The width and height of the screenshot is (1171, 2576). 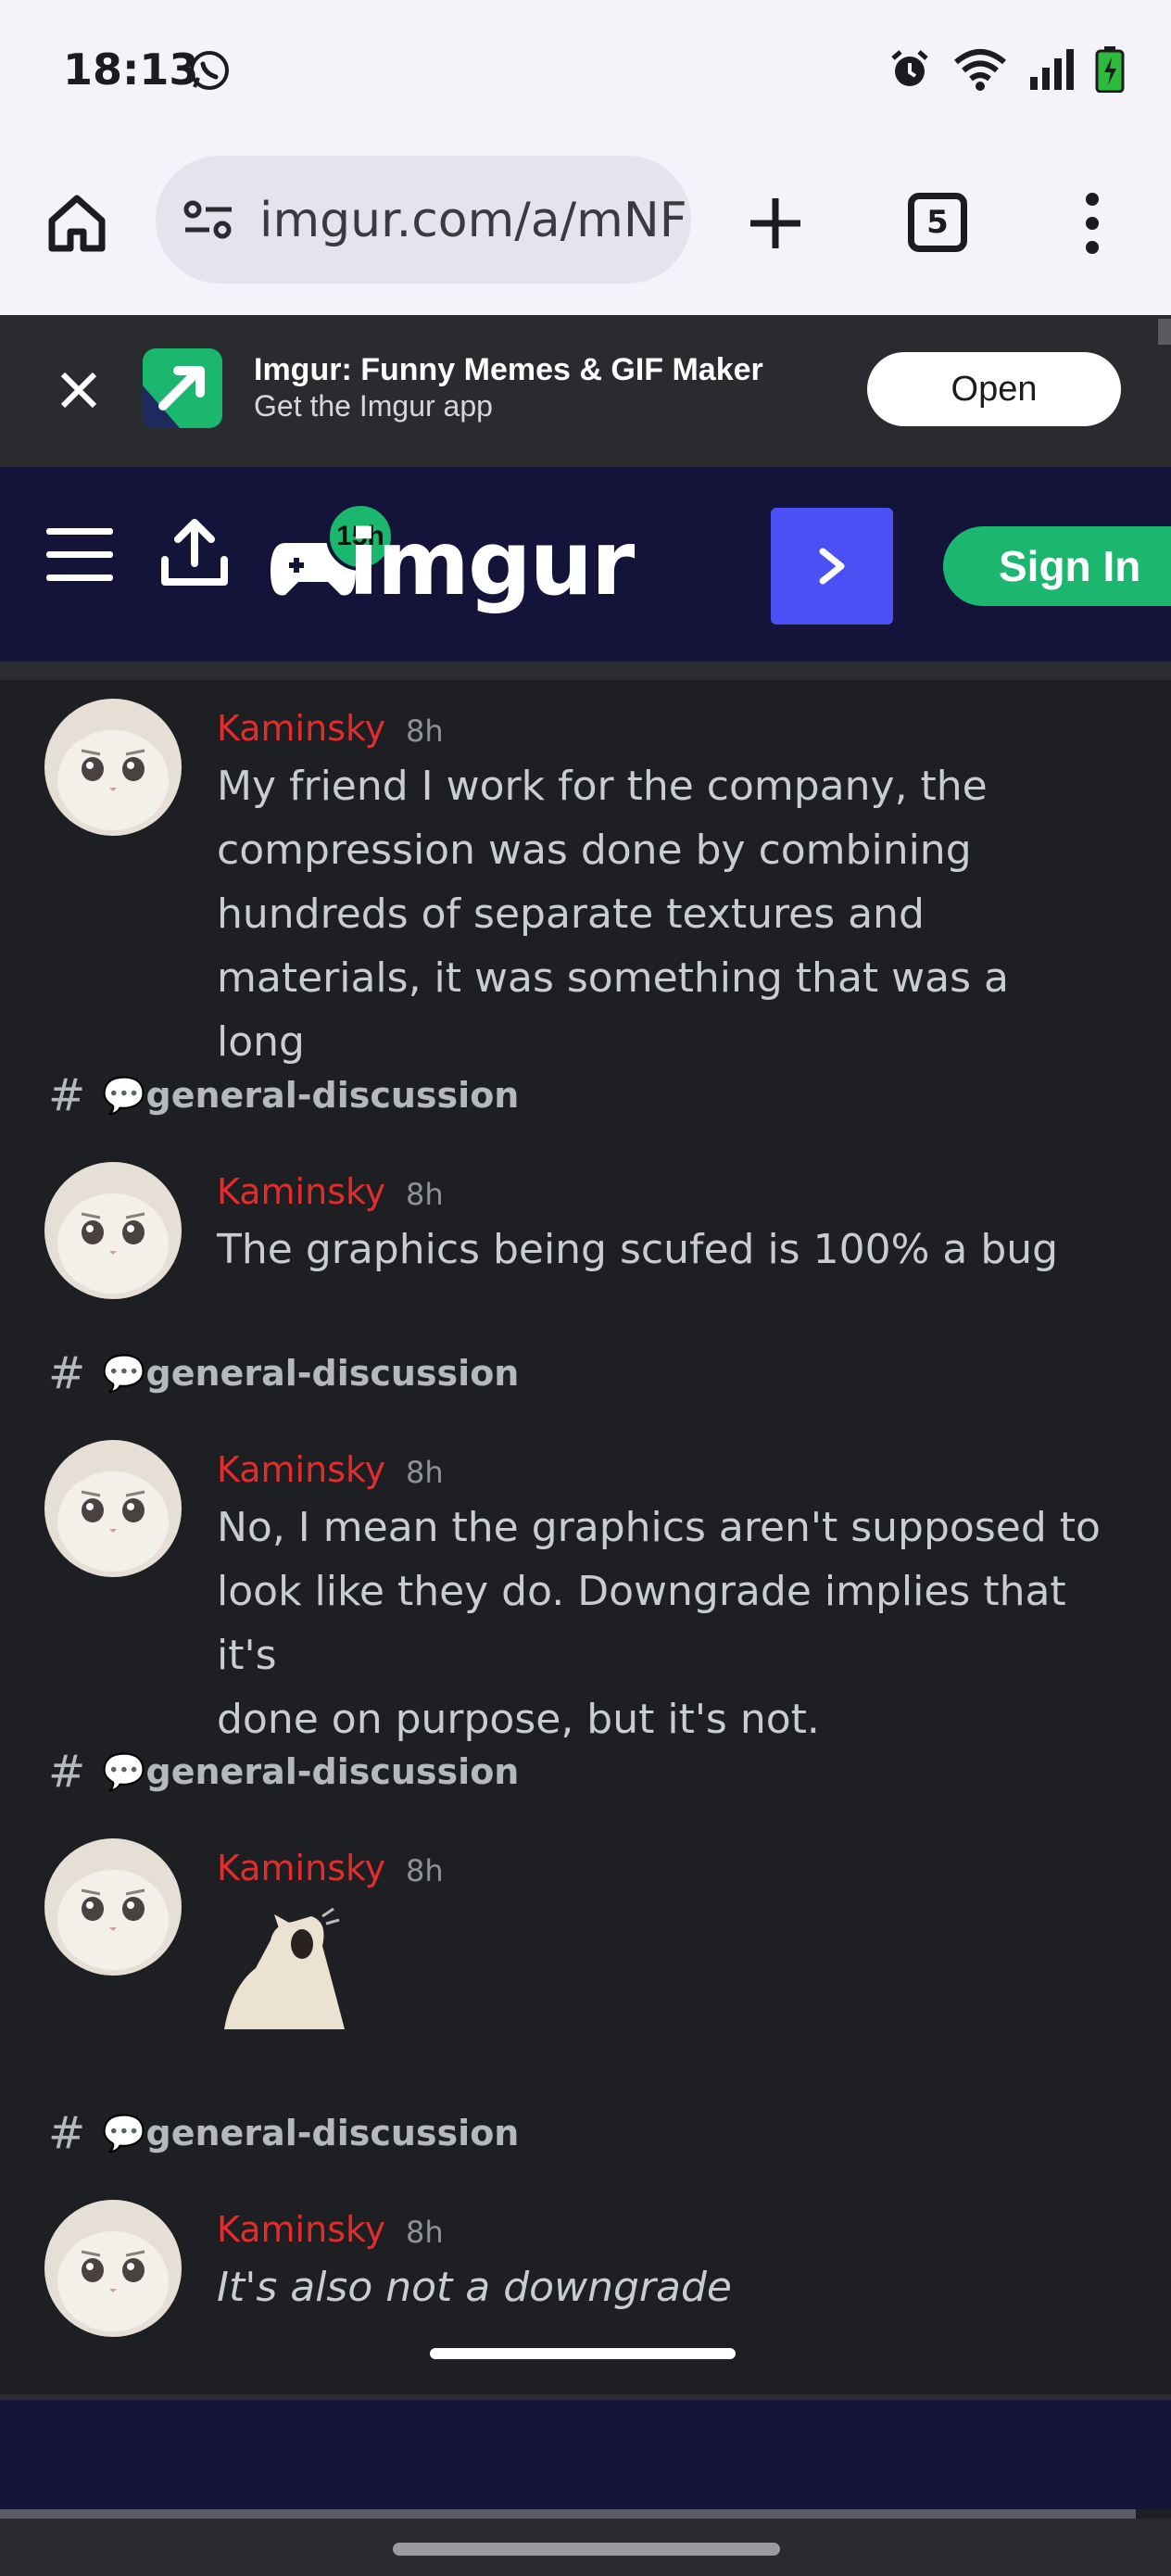 I want to click on gesture-handle, so click(x=587, y=2549).